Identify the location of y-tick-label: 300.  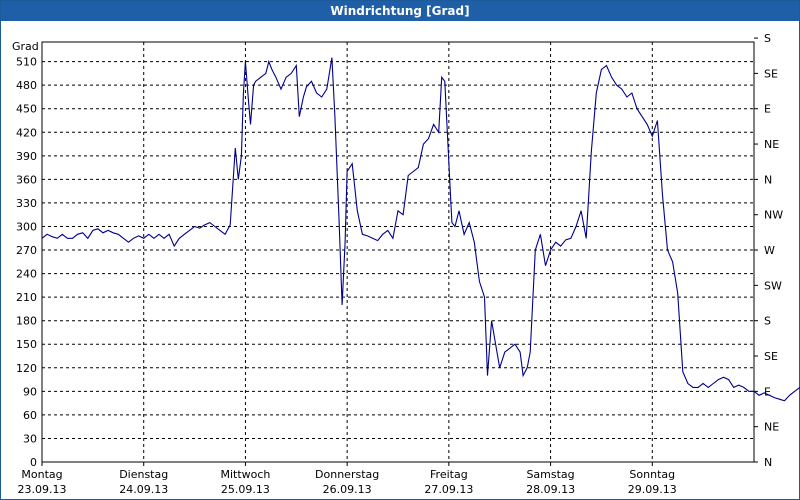
(26, 226).